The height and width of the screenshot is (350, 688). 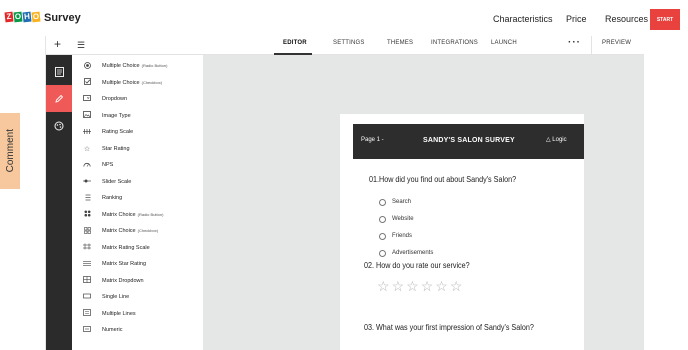 I want to click on question-type-label: Matrix Rating Scale, so click(x=126, y=247).